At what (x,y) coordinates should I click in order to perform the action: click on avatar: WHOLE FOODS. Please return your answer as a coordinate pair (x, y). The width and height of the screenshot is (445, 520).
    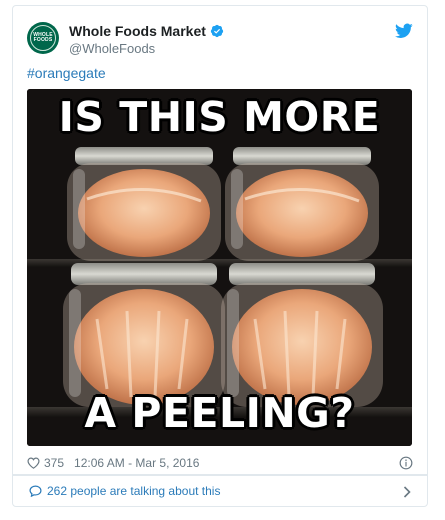
    Looking at the image, I should click on (43, 38).